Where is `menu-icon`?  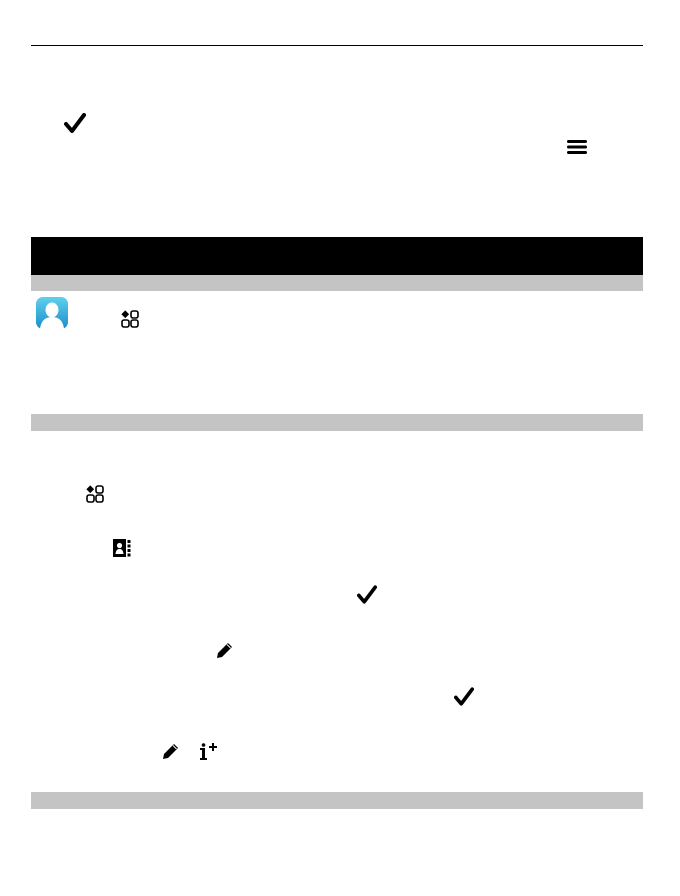 menu-icon is located at coordinates (577, 147).